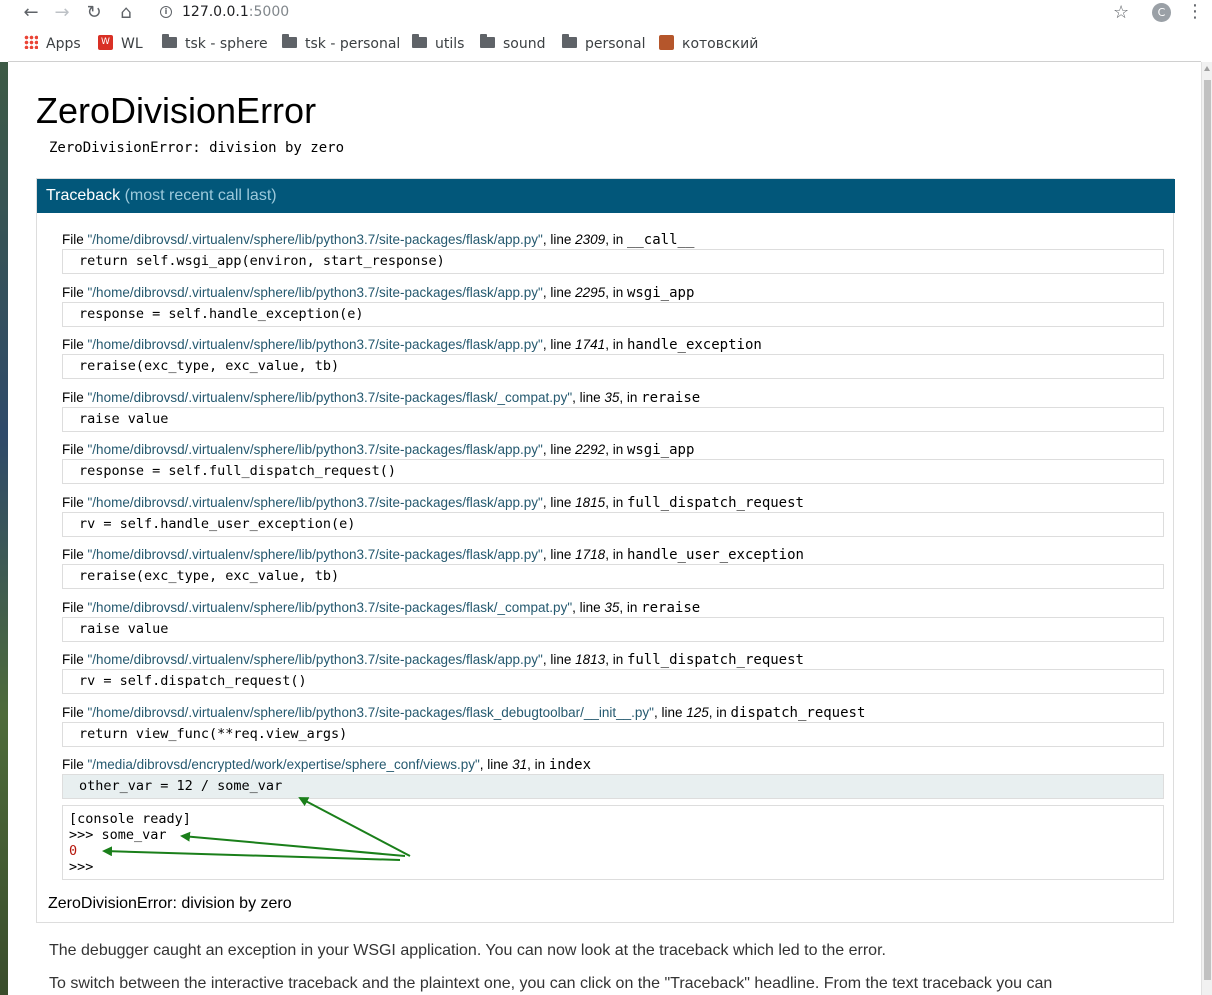 The width and height of the screenshot is (1212, 995). Describe the element at coordinates (62, 13) in the screenshot. I see `forward-arrow-icon: →` at that location.